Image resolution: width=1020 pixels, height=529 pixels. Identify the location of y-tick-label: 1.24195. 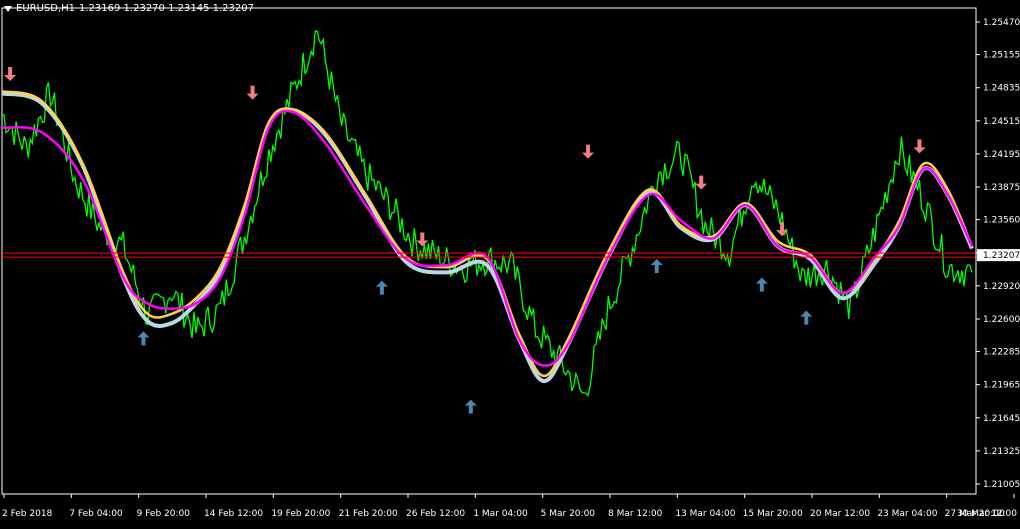
(1001, 155).